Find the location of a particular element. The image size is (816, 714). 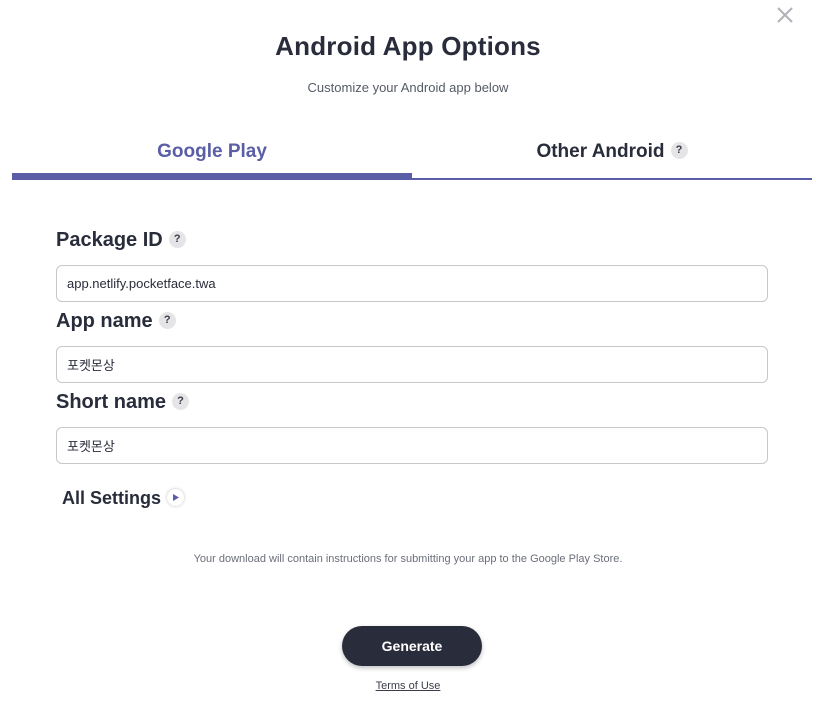

all-settings-toggle: All Settings is located at coordinates (123, 498).